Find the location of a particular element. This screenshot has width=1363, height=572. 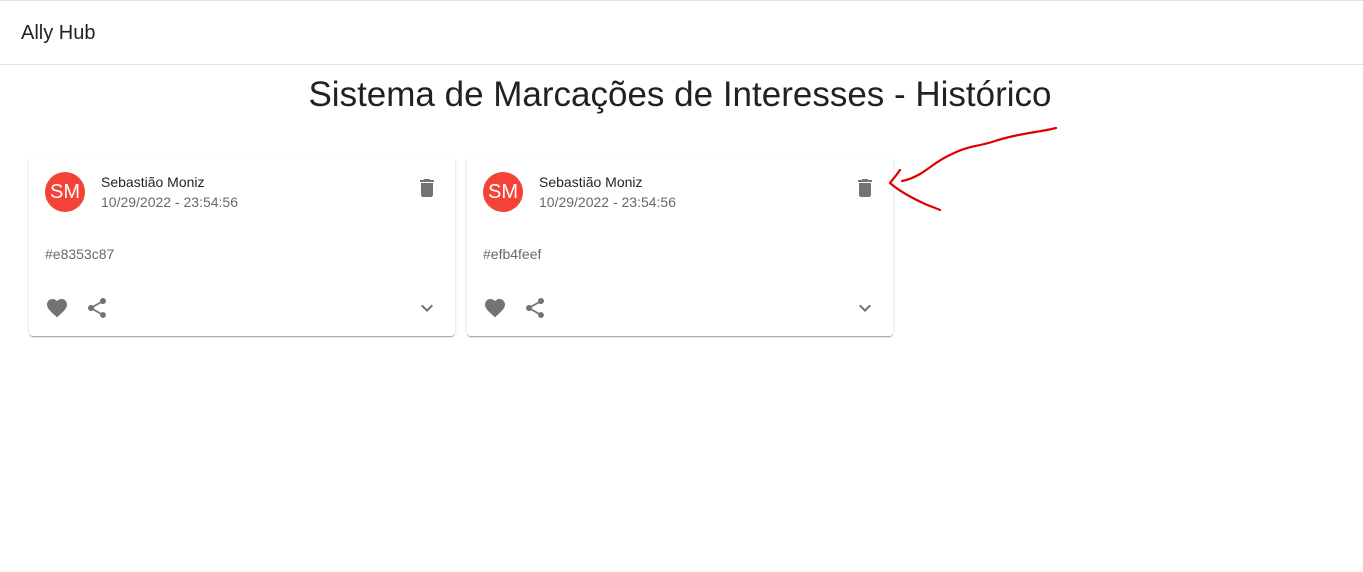

card-content: #efb4feef is located at coordinates (512, 254).